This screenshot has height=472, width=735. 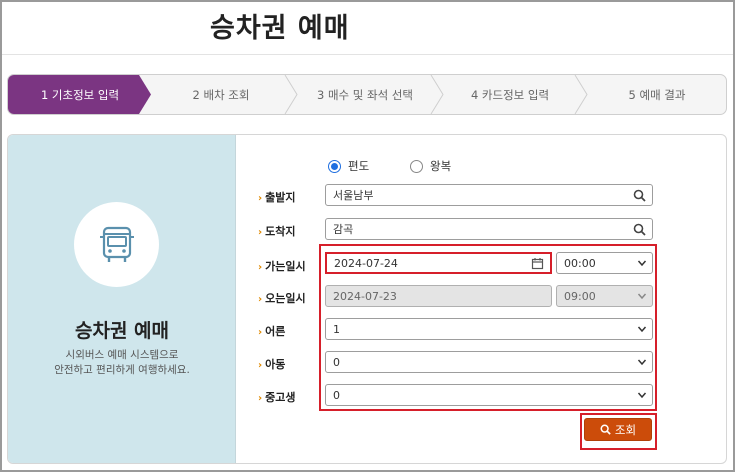 I want to click on arrival-label-text: 도착지, so click(x=280, y=231).